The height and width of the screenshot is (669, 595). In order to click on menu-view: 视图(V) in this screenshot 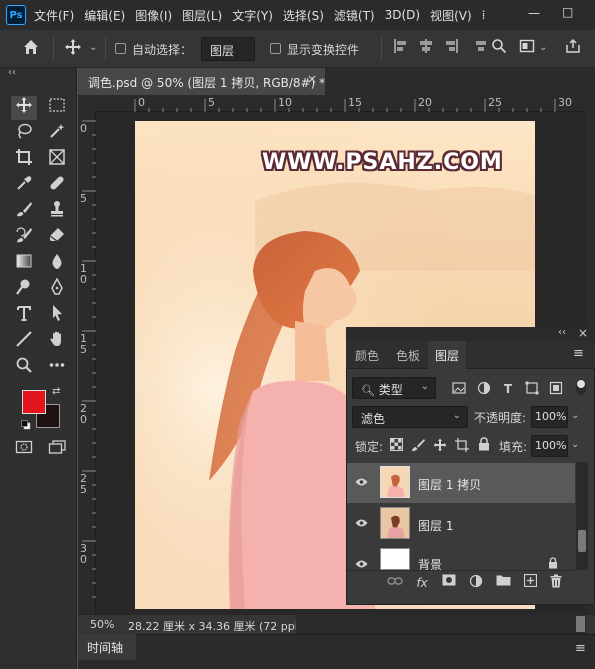, I will do `click(451, 15)`.